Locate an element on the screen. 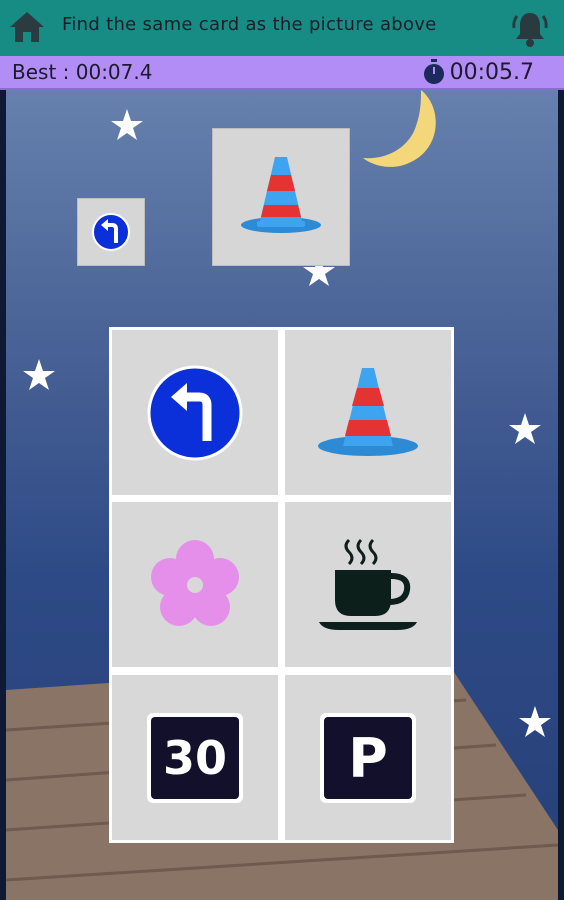 The image size is (564, 900). parking-sign-icon: P is located at coordinates (368, 757).